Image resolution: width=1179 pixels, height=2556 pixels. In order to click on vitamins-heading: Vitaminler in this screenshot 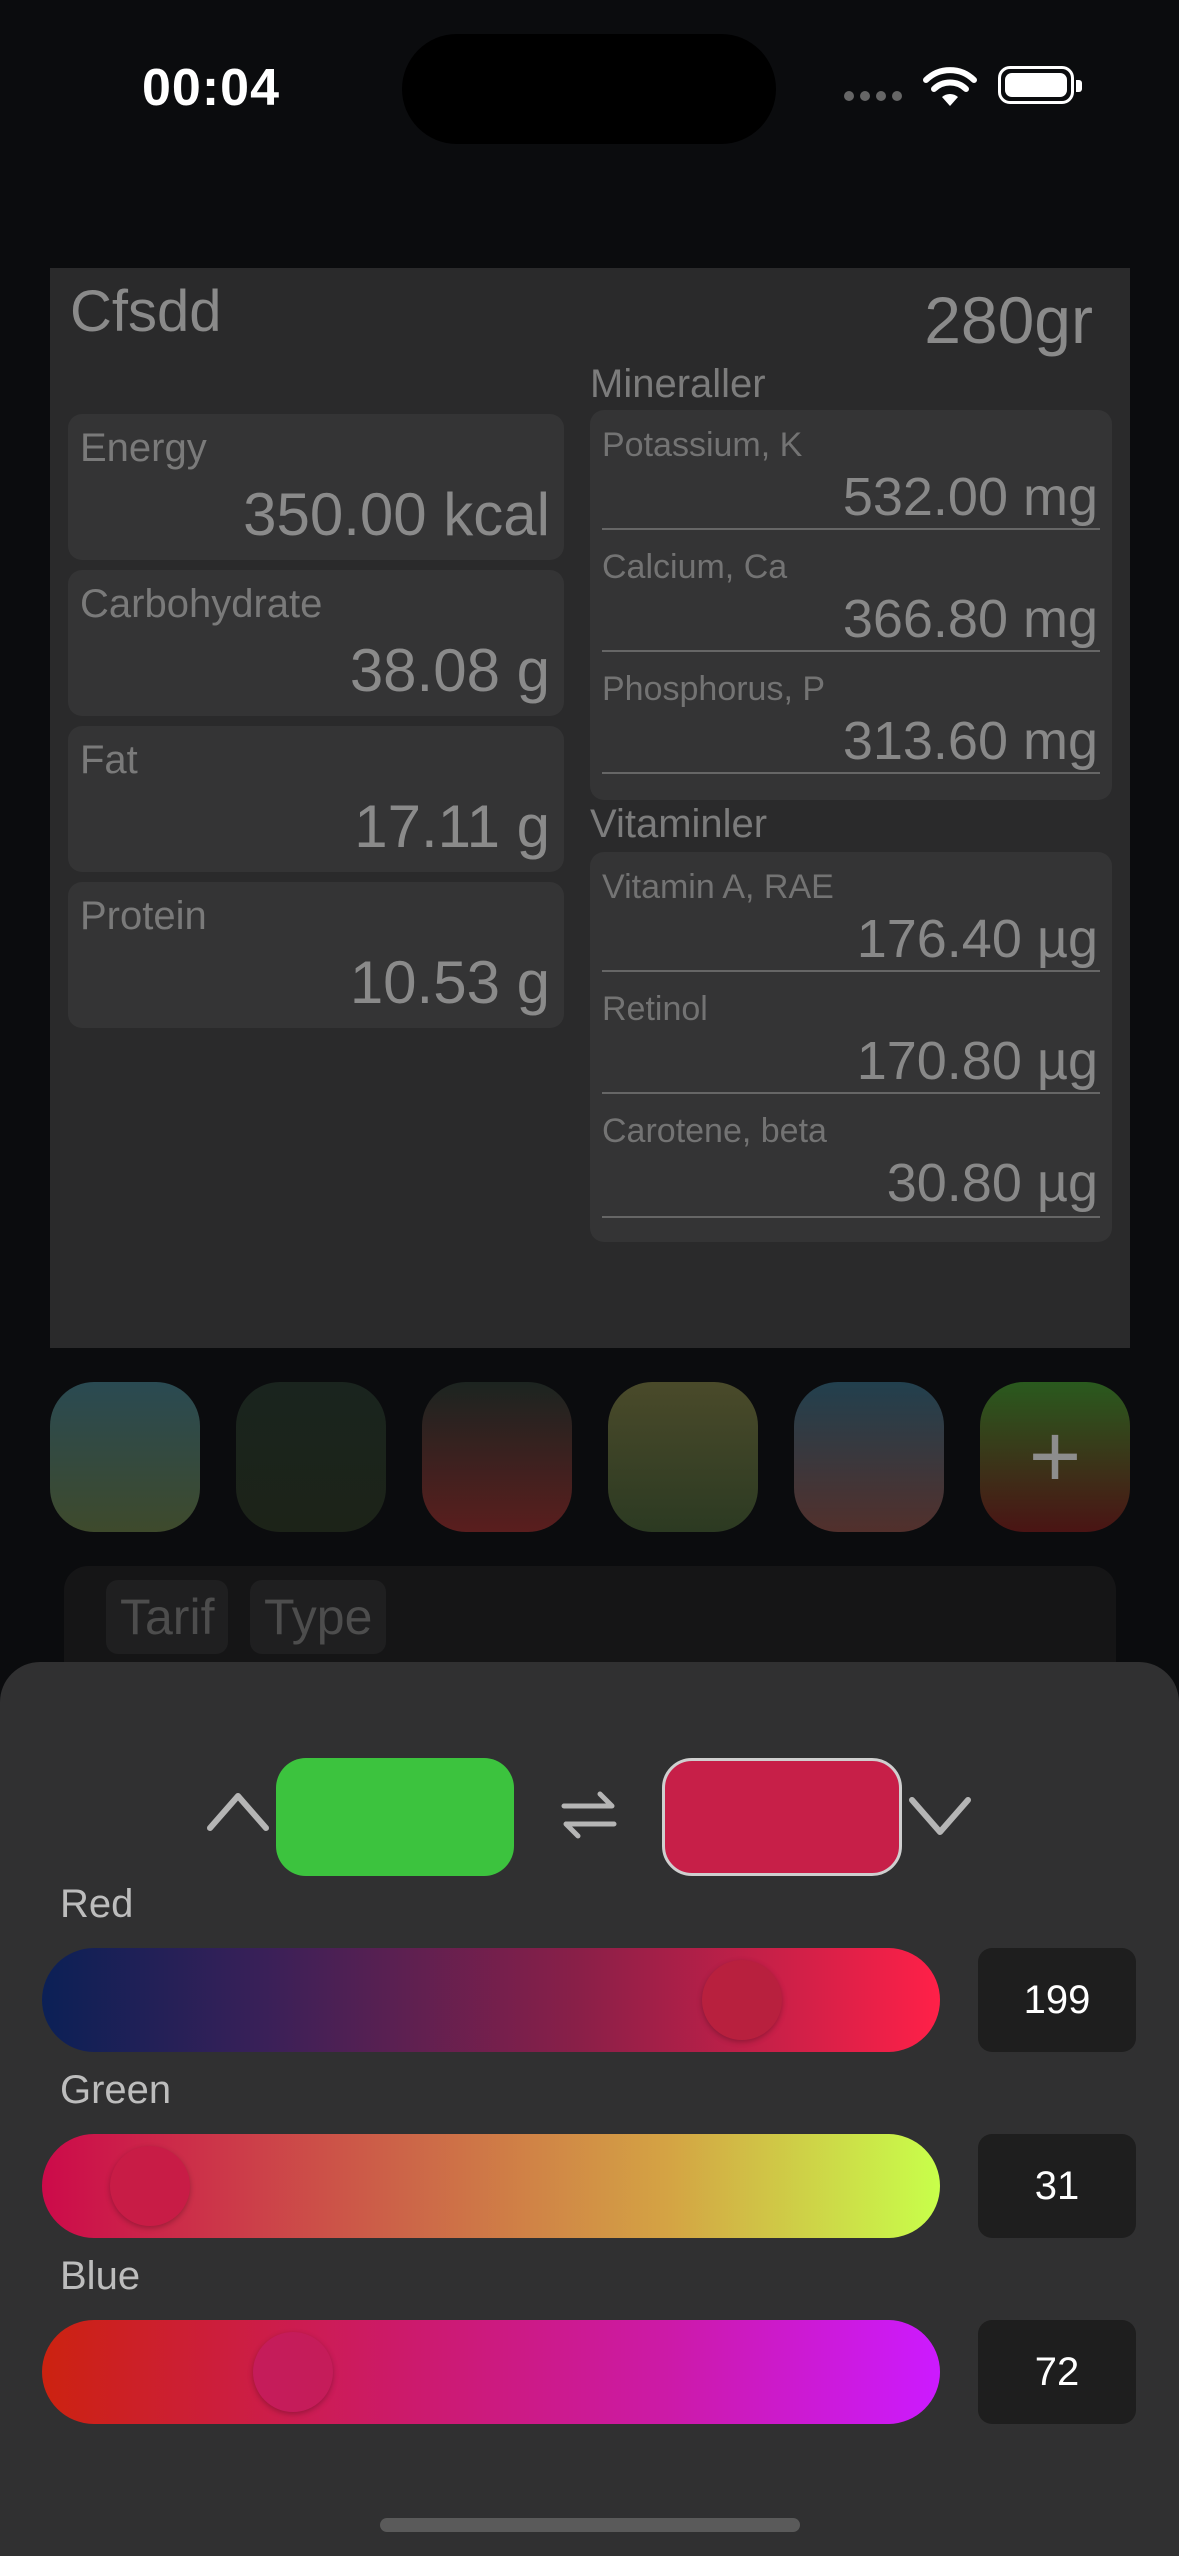, I will do `click(679, 824)`.